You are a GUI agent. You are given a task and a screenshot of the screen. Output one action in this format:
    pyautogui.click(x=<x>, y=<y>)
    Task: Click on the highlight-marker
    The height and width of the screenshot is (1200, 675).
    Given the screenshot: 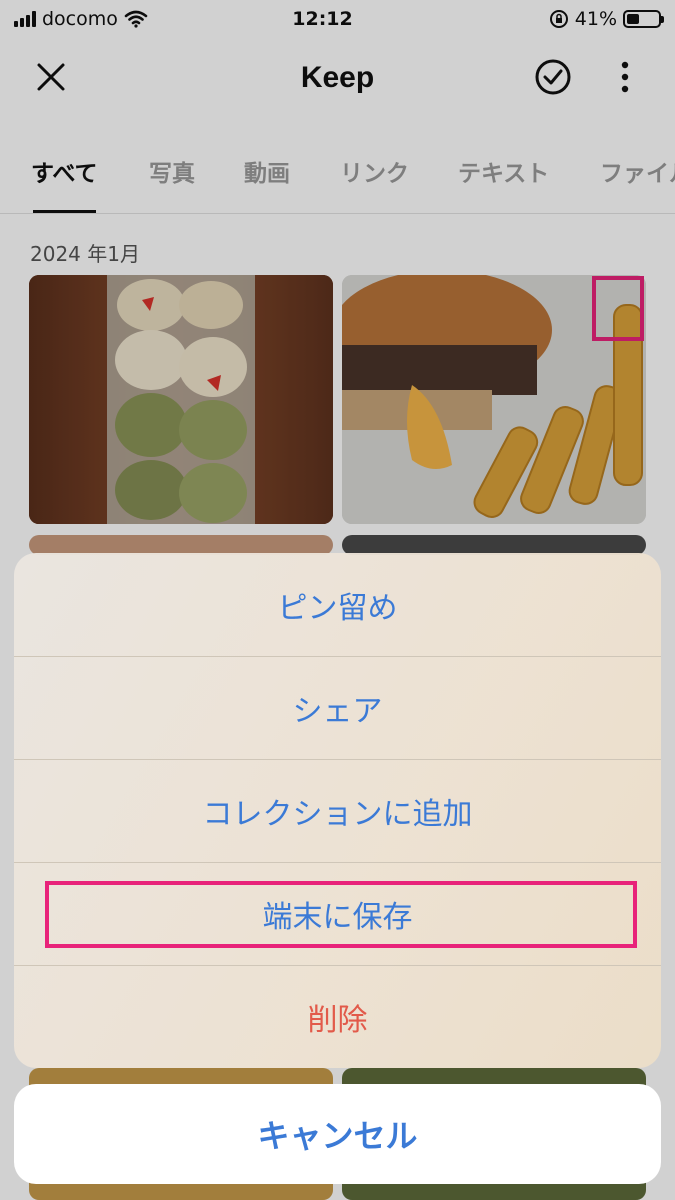 What is the action you would take?
    pyautogui.click(x=341, y=914)
    